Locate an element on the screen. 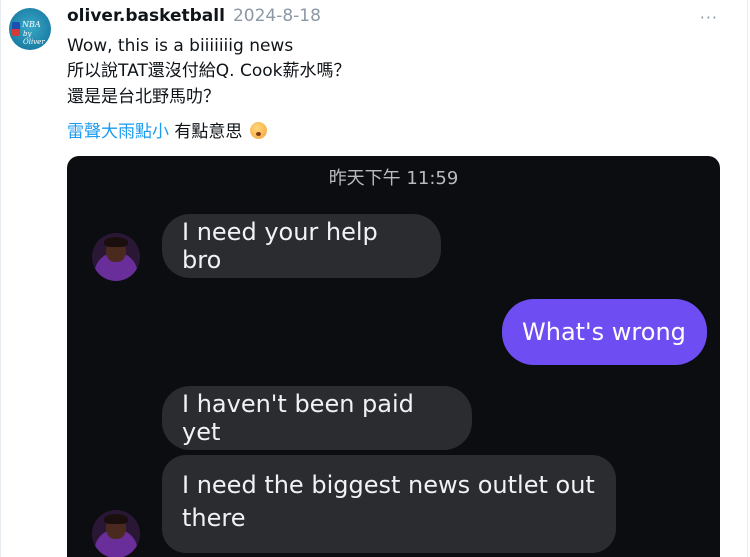 This screenshot has width=750, height=557. avatar-text-1: NBA is located at coordinates (31, 24).